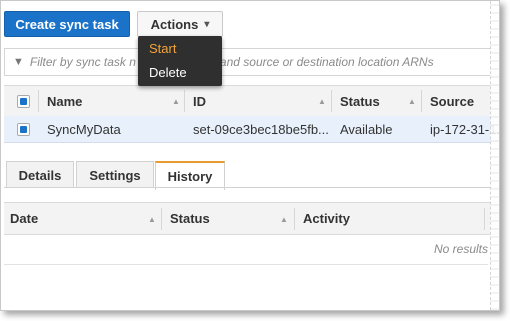 This screenshot has height=321, width=510. Describe the element at coordinates (412, 101) in the screenshot. I see `sort-status-icon: ▲` at that location.